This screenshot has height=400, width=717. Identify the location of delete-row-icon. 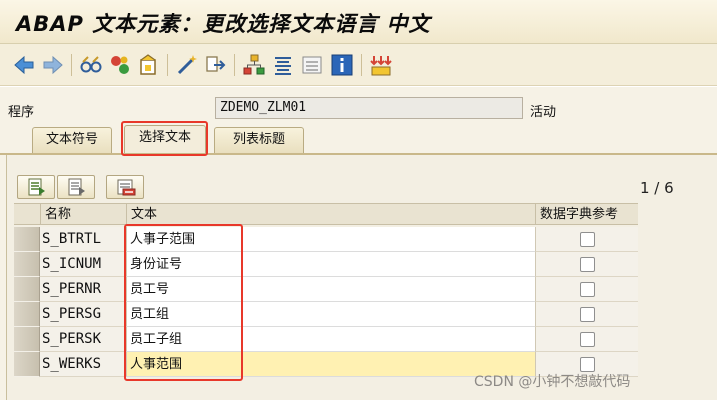
(126, 187).